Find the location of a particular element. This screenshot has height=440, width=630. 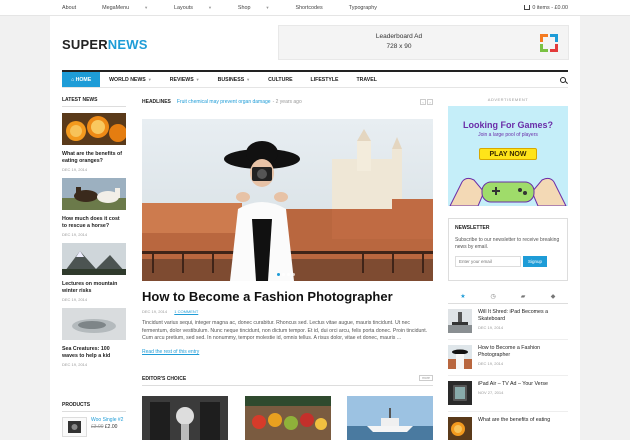

top-nav-about: About is located at coordinates (75, 8).